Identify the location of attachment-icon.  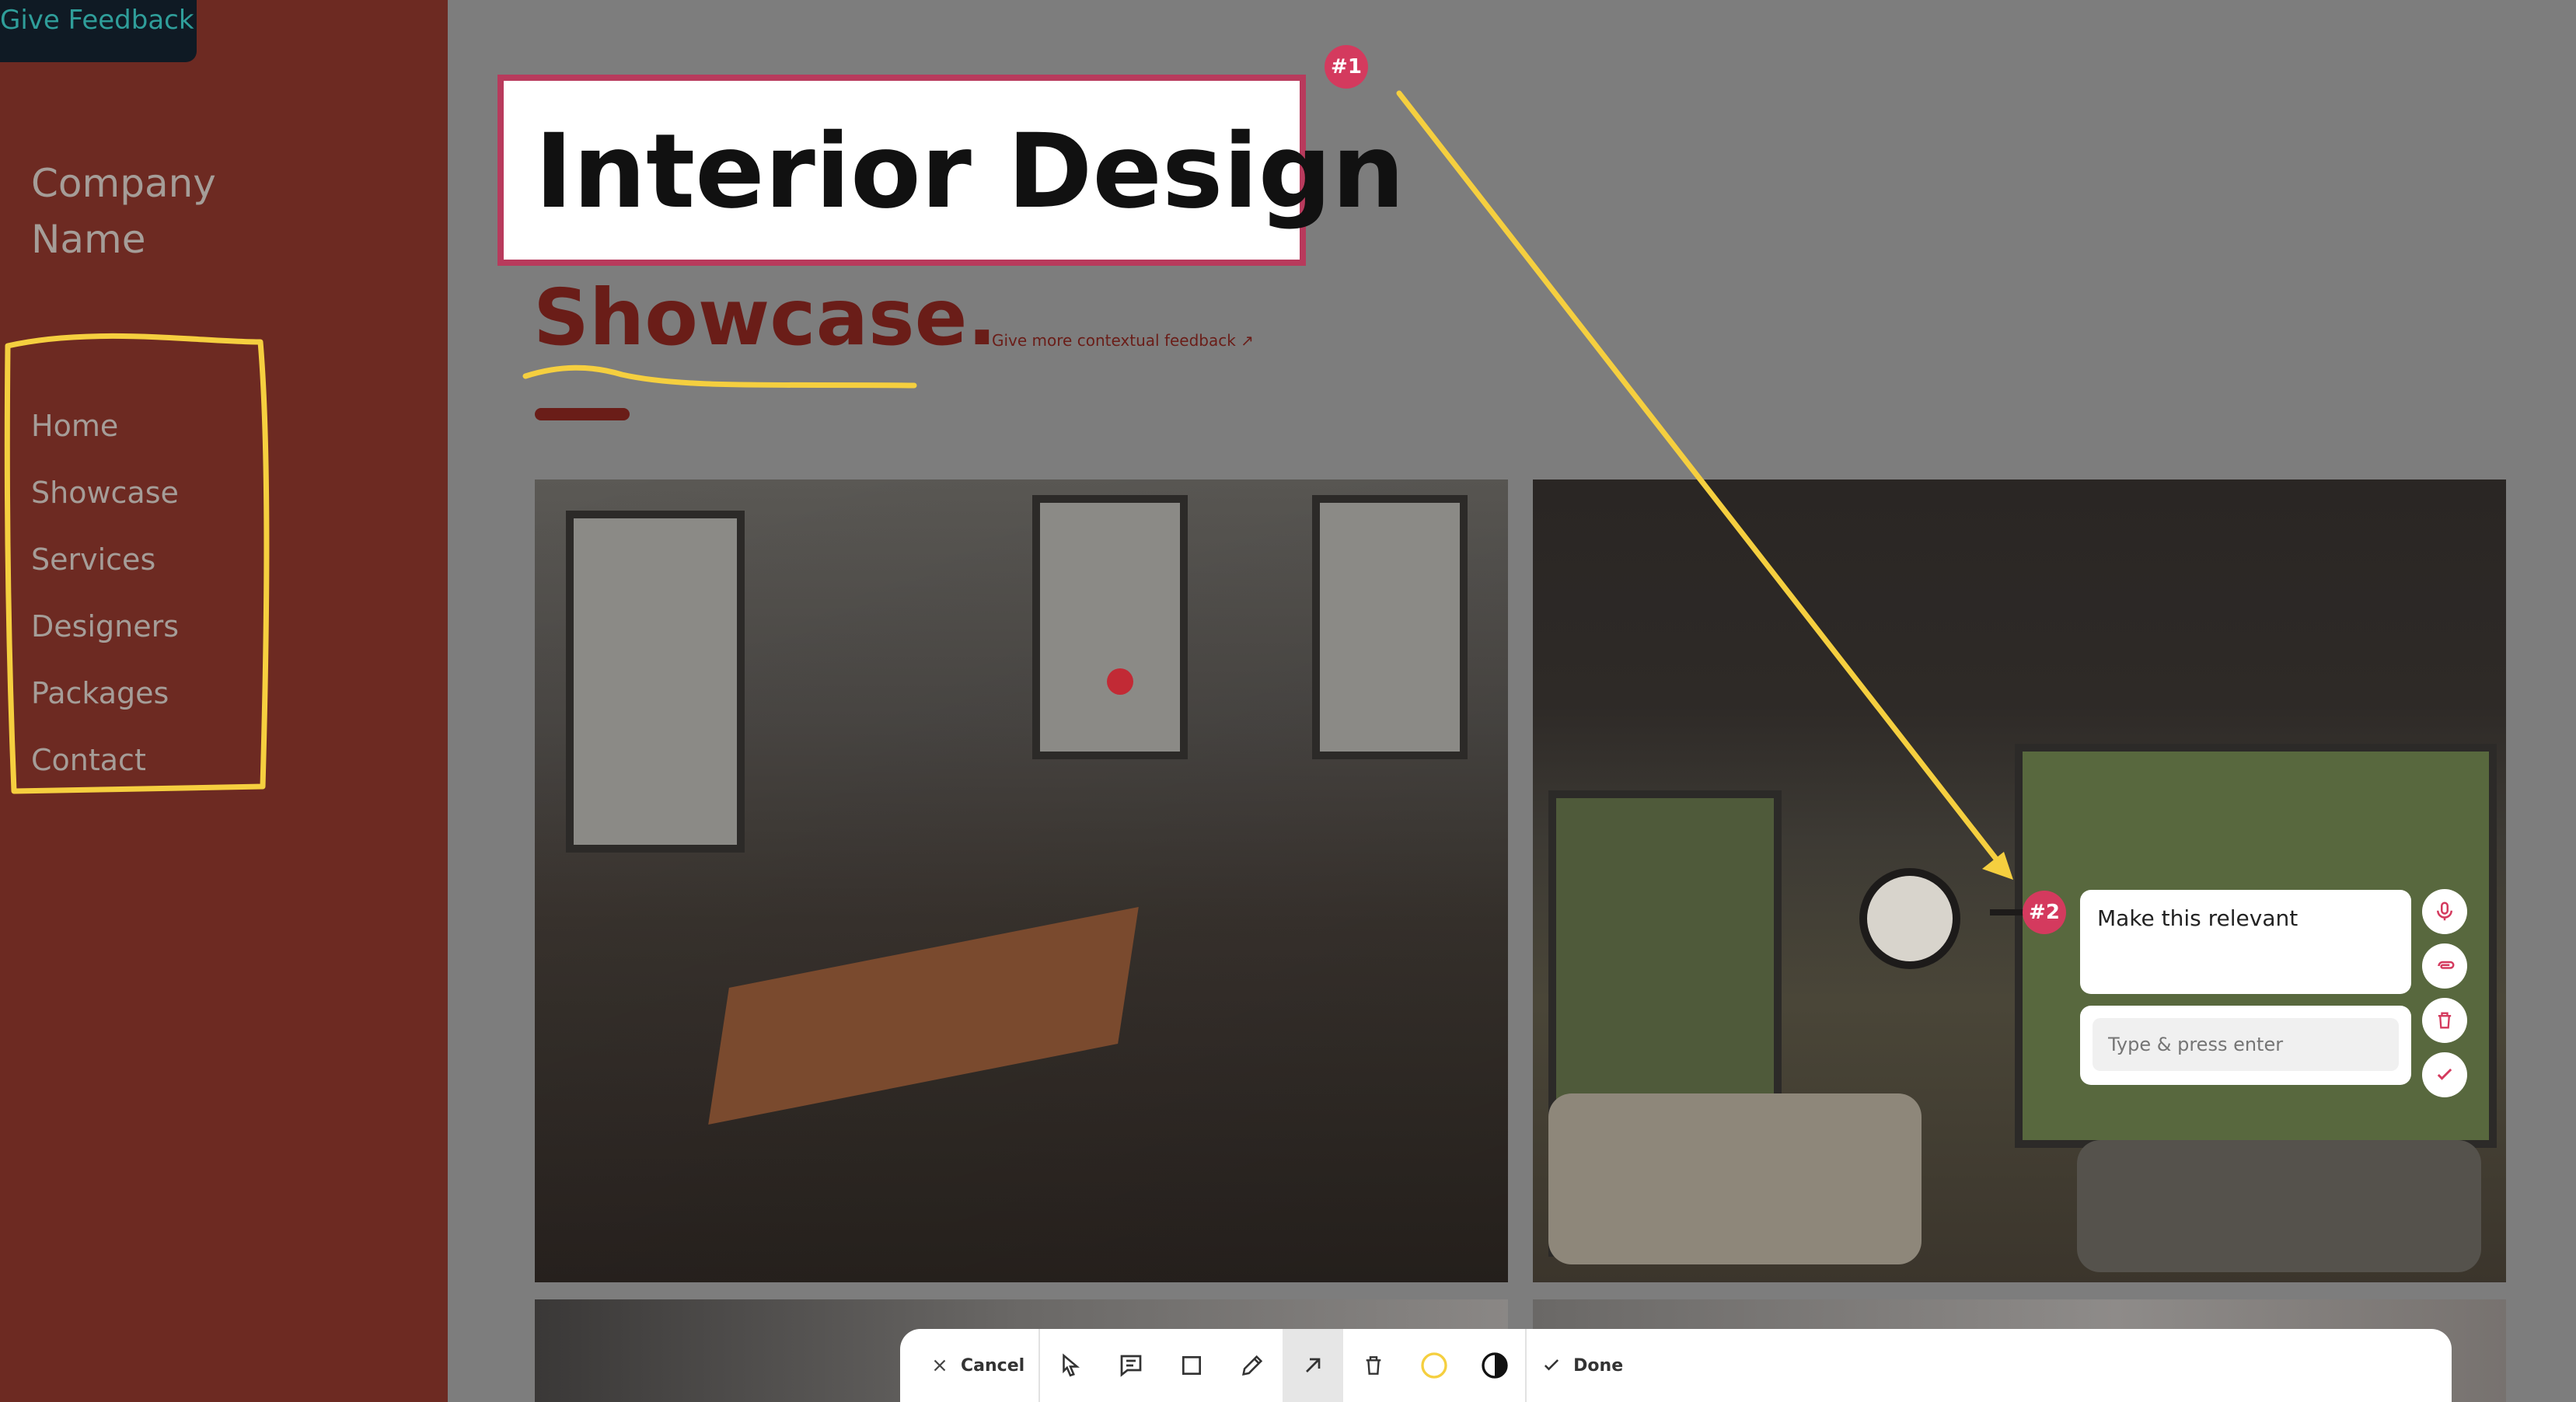
(2447, 965).